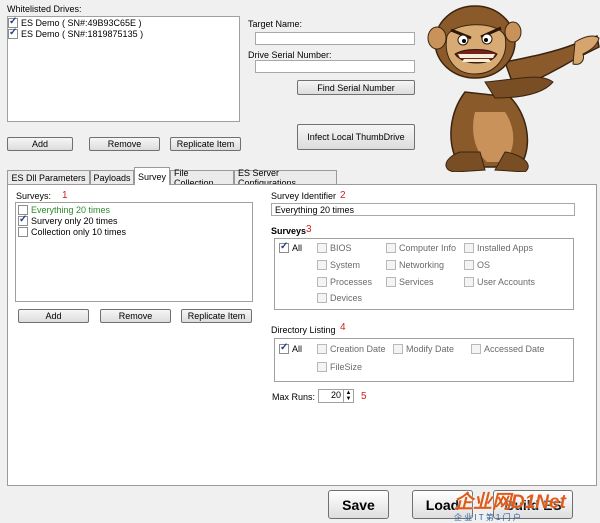  I want to click on drive-label: ES Demo ( SN#:1819875135 ), so click(82, 34).